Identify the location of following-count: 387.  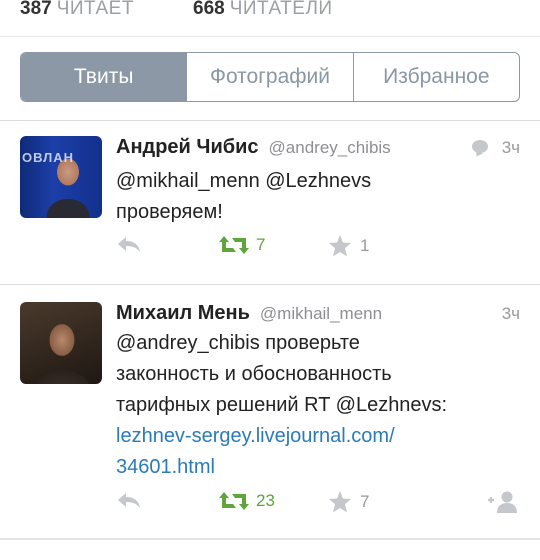
(36, 9).